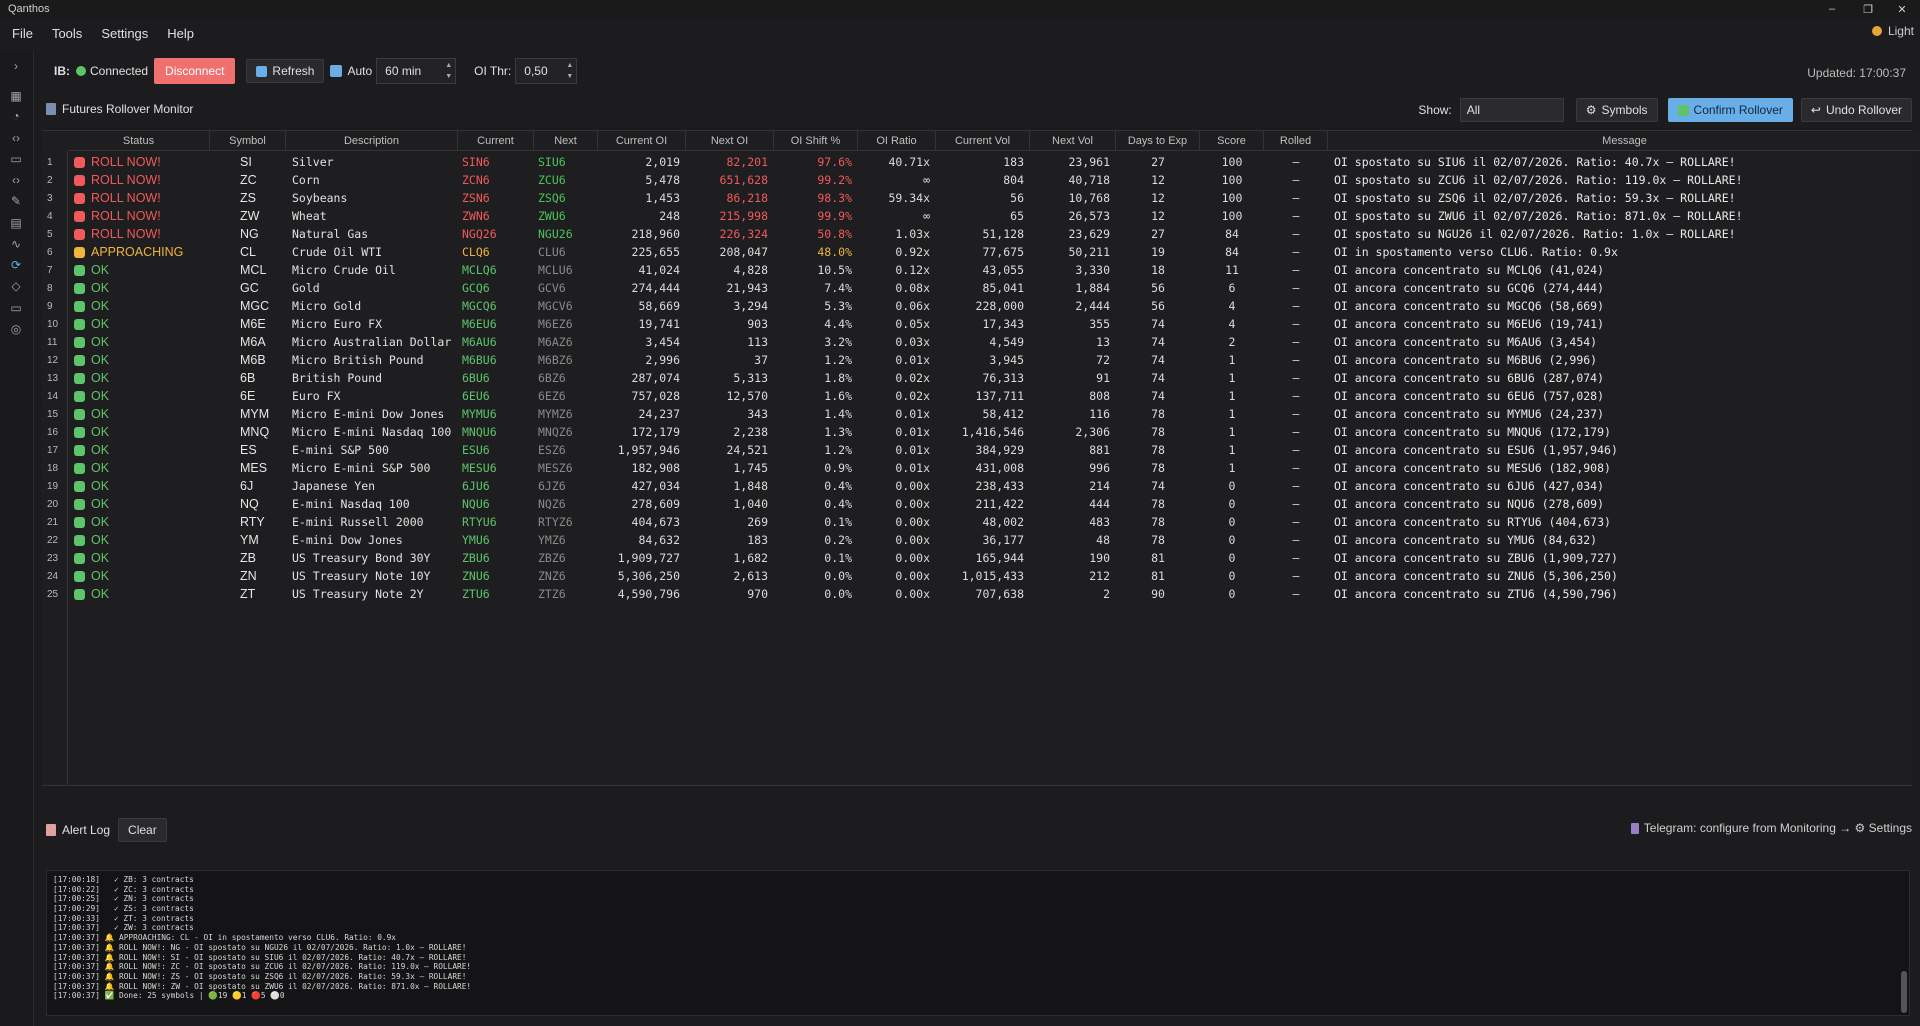 The width and height of the screenshot is (1920, 1026). Describe the element at coordinates (16, 116) in the screenshot. I see `pie-chart-icon: ◔` at that location.